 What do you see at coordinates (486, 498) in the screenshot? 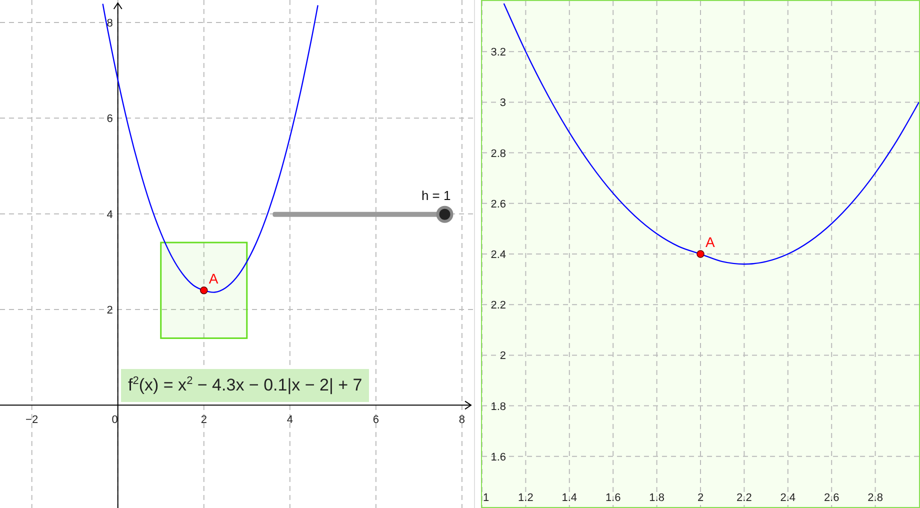
I see `axis-tick-label: 1` at bounding box center [486, 498].